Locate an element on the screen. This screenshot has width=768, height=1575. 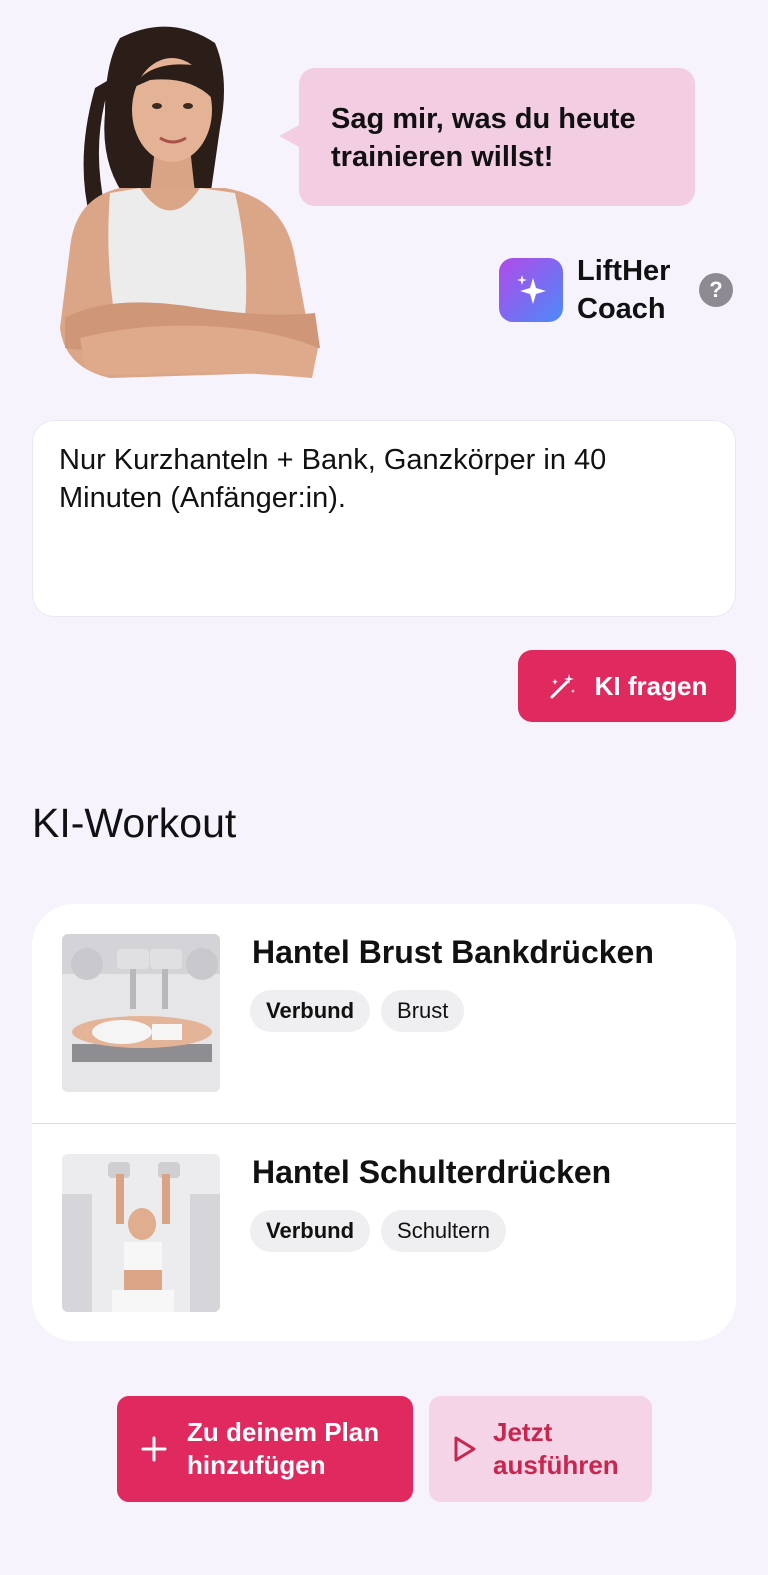
exercise-name: Hantel Brust Bankdrücken is located at coordinates (453, 952).